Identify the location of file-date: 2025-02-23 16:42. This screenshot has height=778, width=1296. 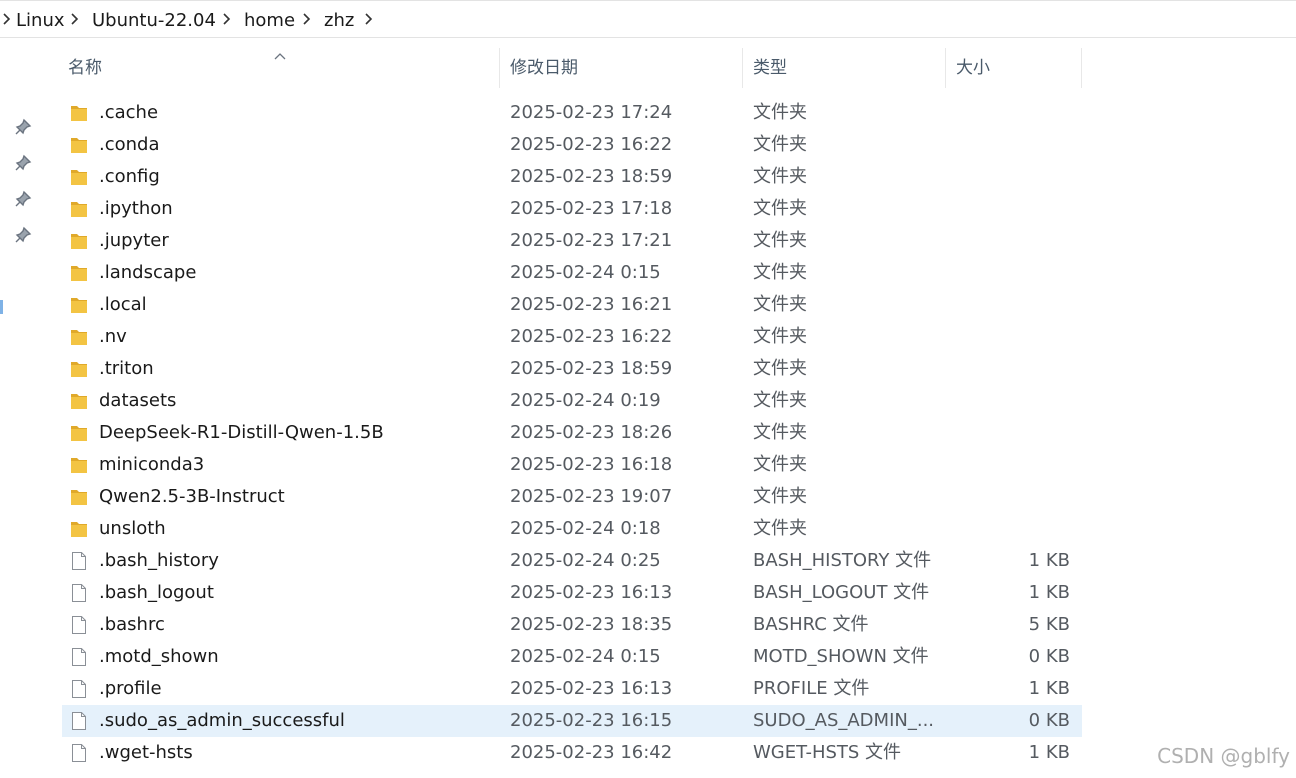
(591, 752).